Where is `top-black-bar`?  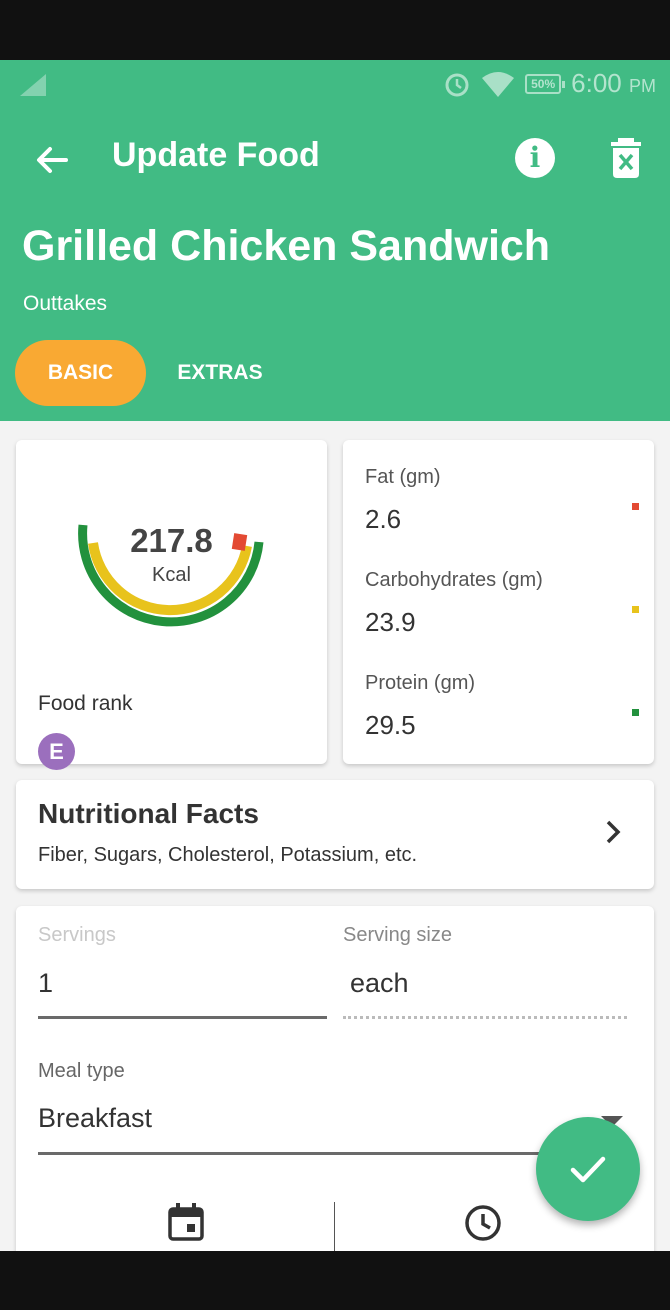
top-black-bar is located at coordinates (335, 30).